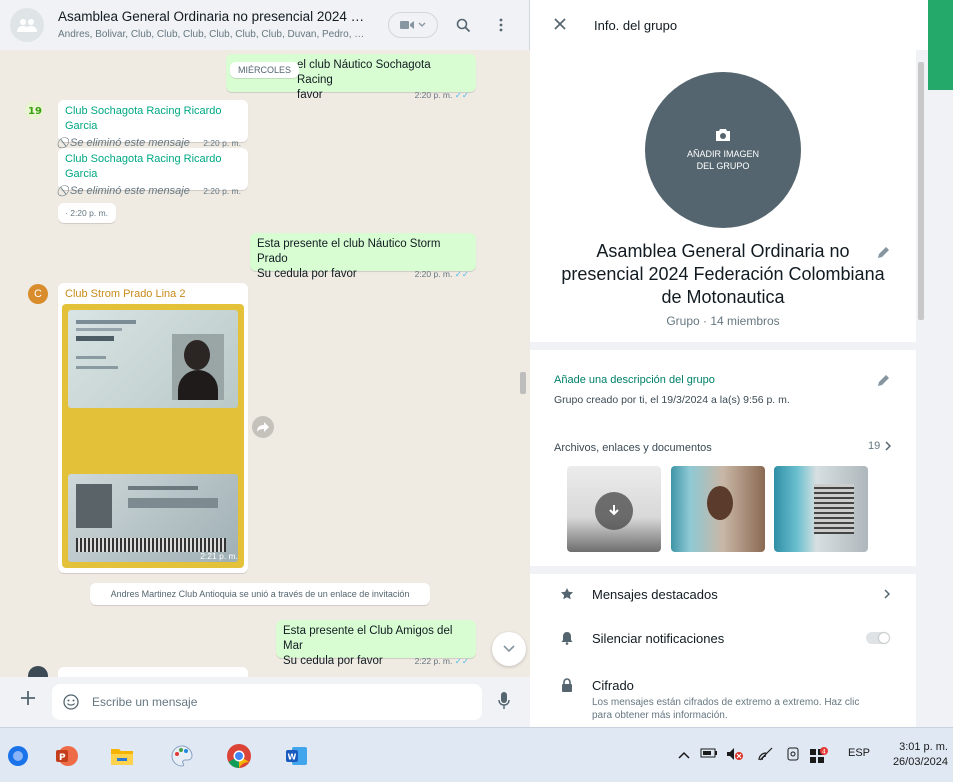 The width and height of the screenshot is (953, 782). I want to click on chevron-up-icon, so click(684, 755).